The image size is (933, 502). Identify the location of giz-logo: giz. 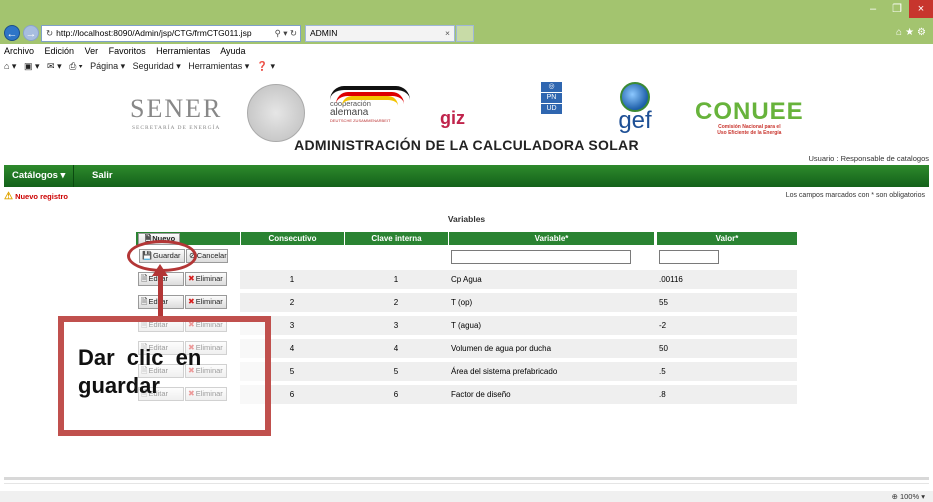
(452, 118).